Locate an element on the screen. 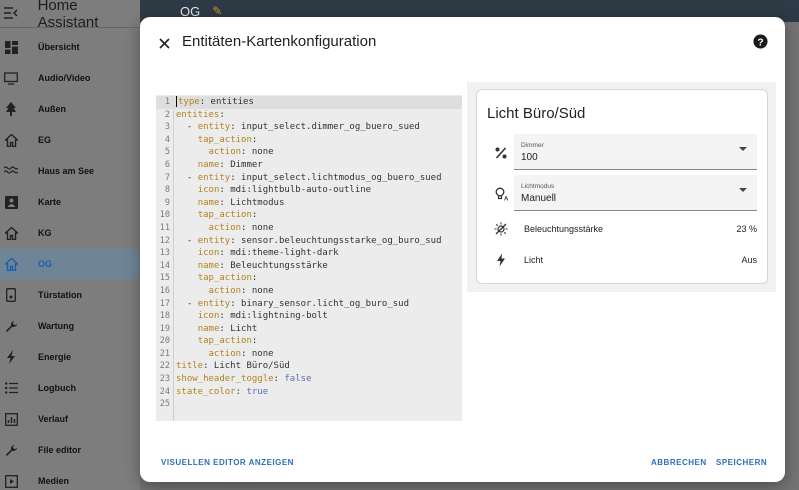 The height and width of the screenshot is (490, 799). sidebar-item-file-editor: File editor is located at coordinates (70, 450).